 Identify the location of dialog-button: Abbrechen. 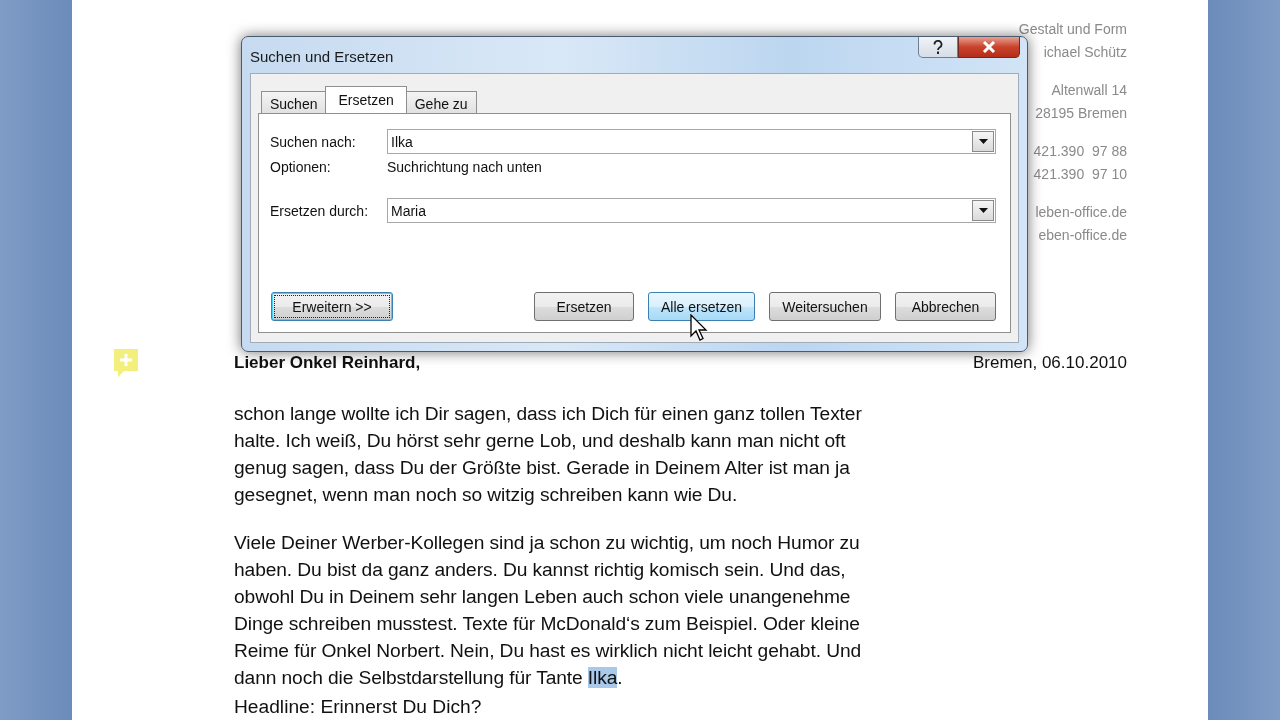
(945, 306).